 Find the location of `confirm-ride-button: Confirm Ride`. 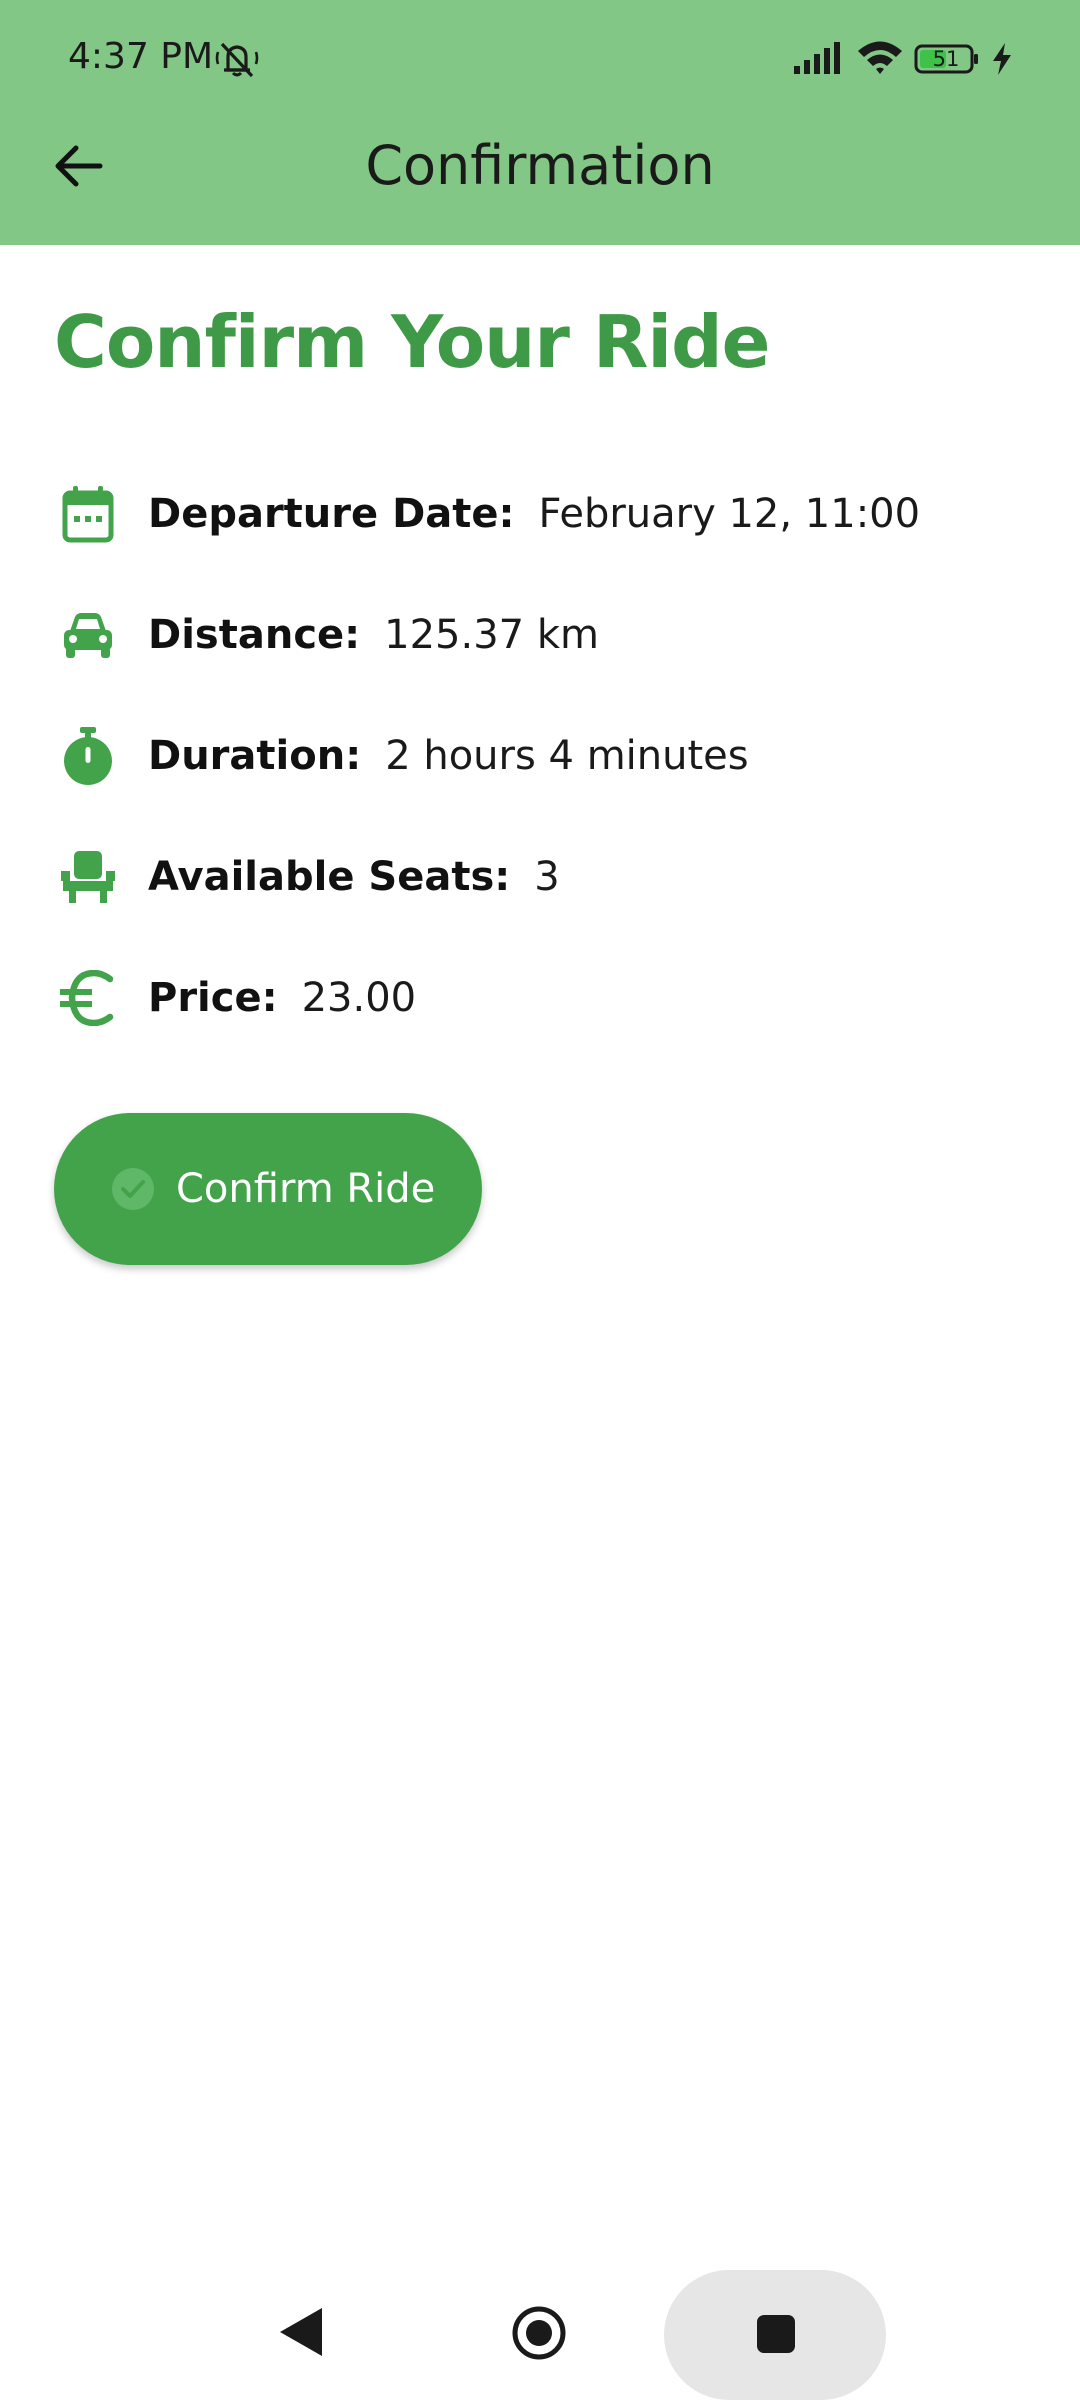

confirm-ride-button: Confirm Ride is located at coordinates (268, 1189).